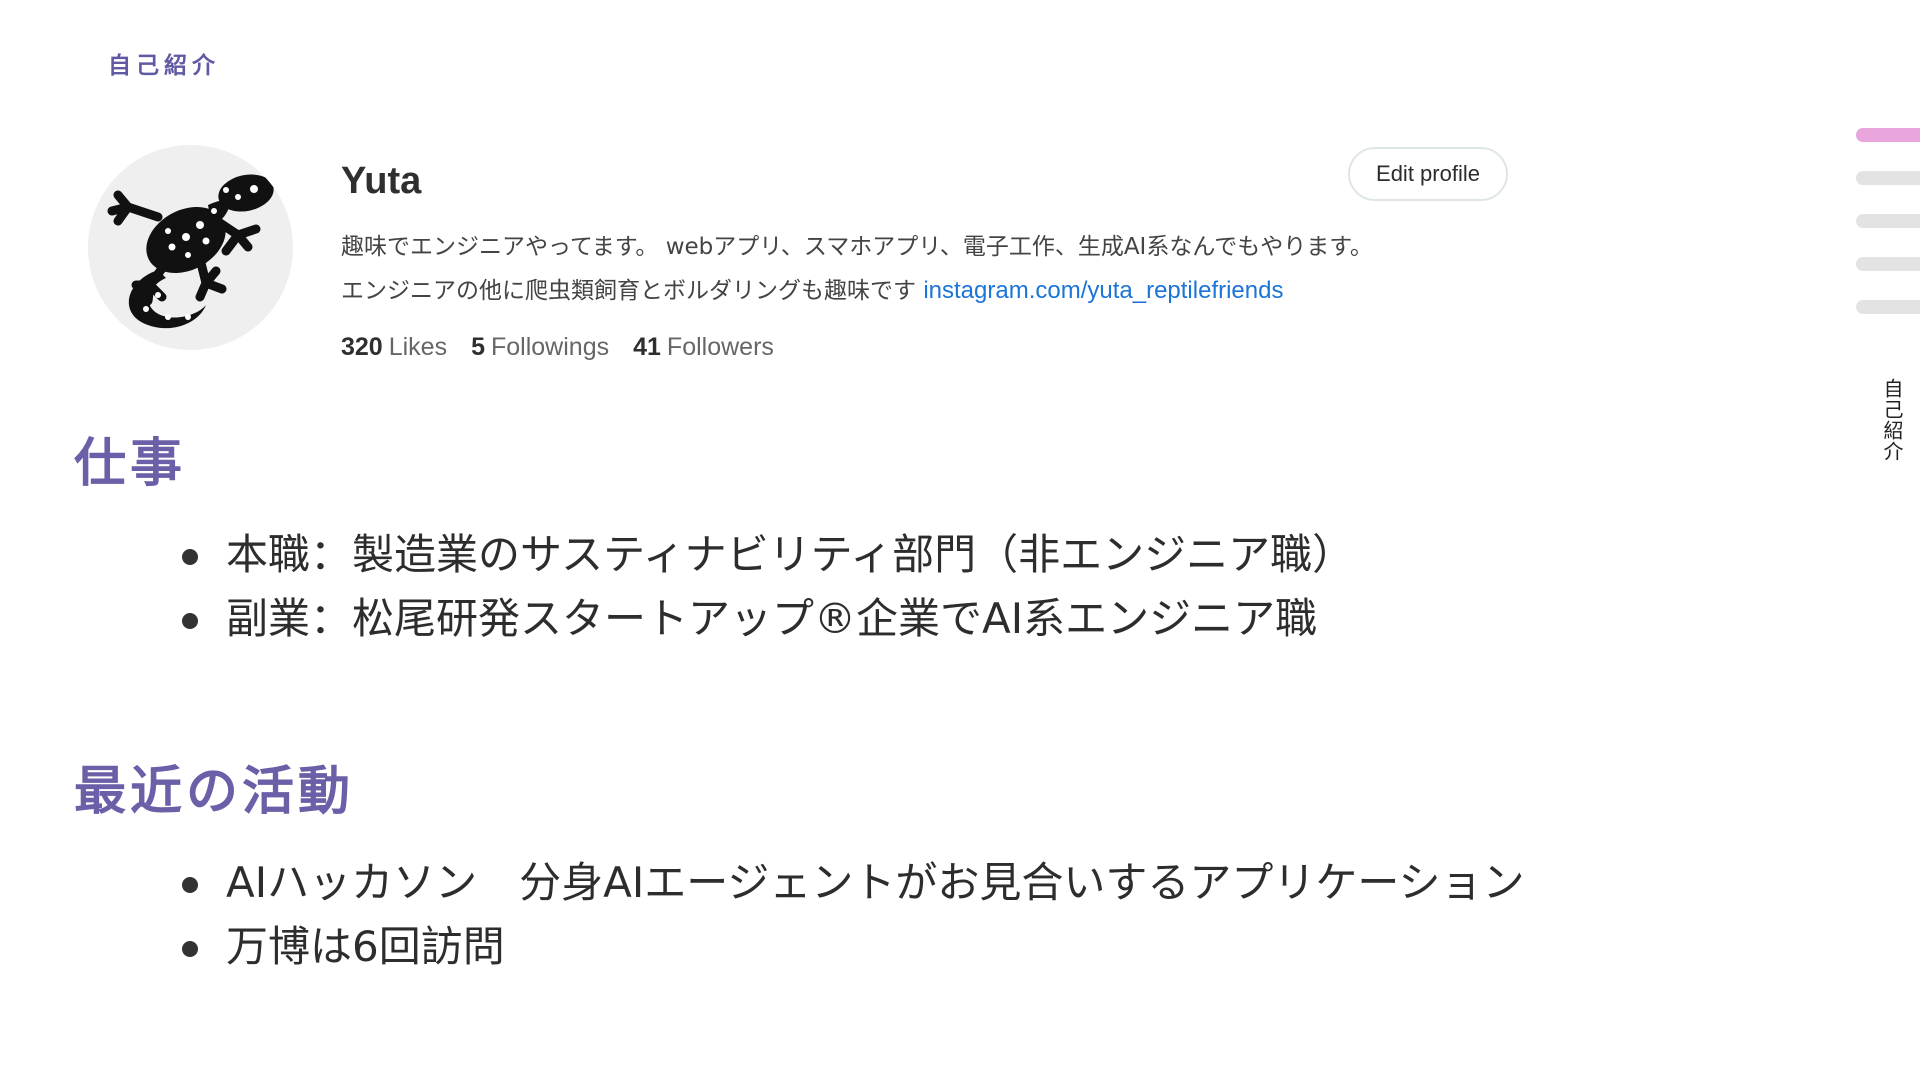 The height and width of the screenshot is (1080, 1920). Describe the element at coordinates (765, 619) in the screenshot. I see `list-item: 副業：松尾研発スタートアップ®企業でAI系エンジニア職` at that location.